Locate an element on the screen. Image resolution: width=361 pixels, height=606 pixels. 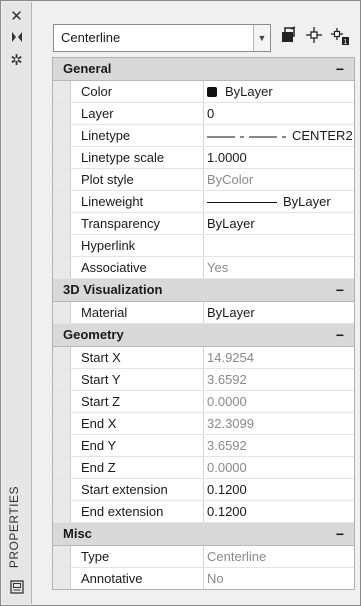
property-row-type: Type Centerline is located at coordinates (203, 557).